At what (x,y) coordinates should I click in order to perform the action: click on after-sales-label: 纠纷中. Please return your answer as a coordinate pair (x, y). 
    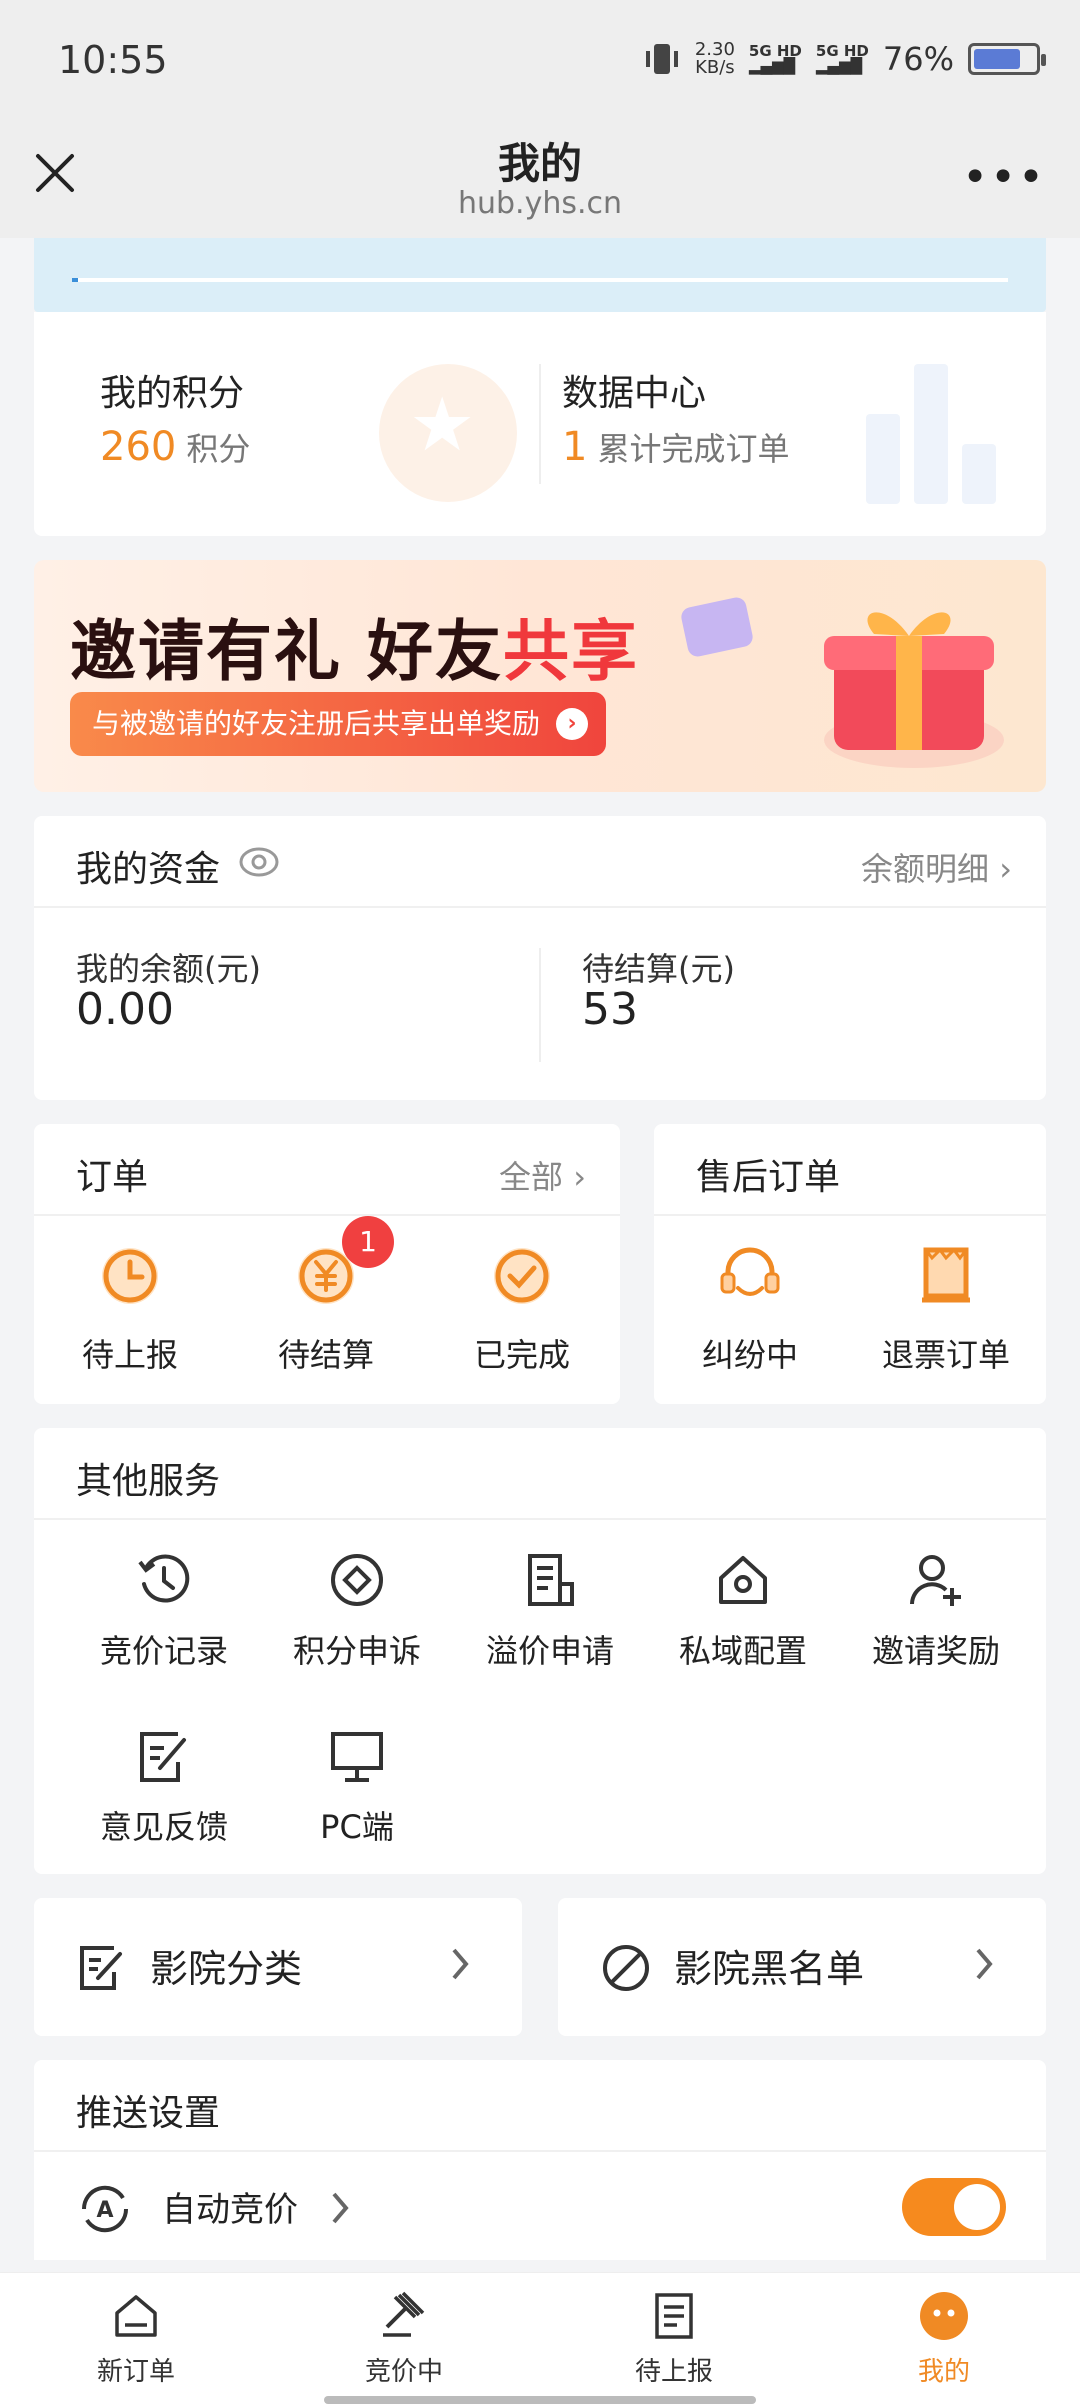
    Looking at the image, I should click on (749, 1355).